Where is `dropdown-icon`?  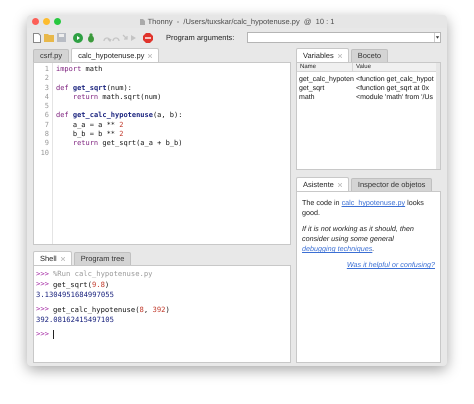 dropdown-icon is located at coordinates (437, 37).